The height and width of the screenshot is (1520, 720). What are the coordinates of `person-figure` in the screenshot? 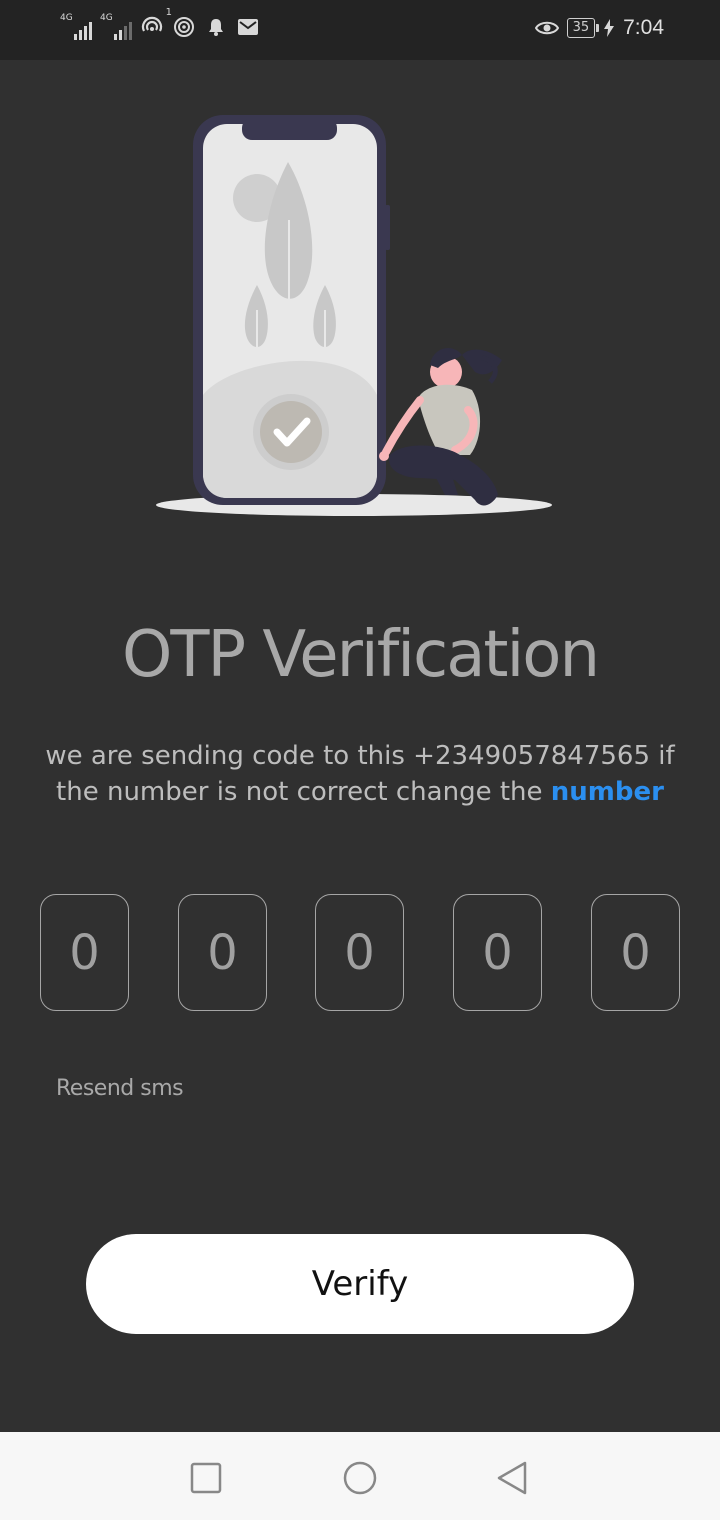 It's located at (440, 426).